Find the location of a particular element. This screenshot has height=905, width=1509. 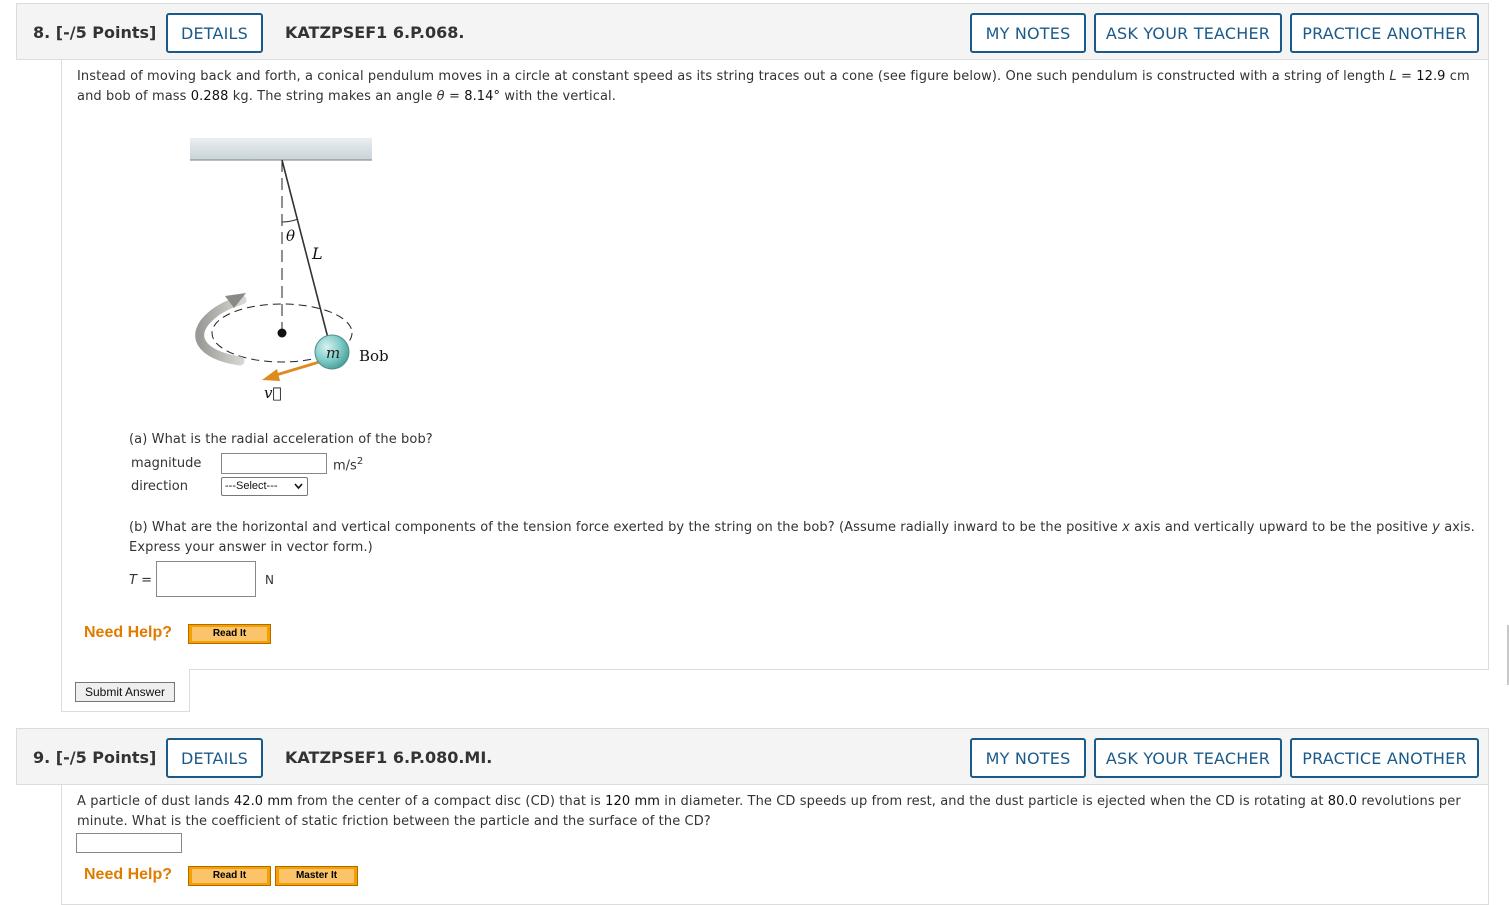

q8-points: 8. [-/5 Points] is located at coordinates (95, 32).